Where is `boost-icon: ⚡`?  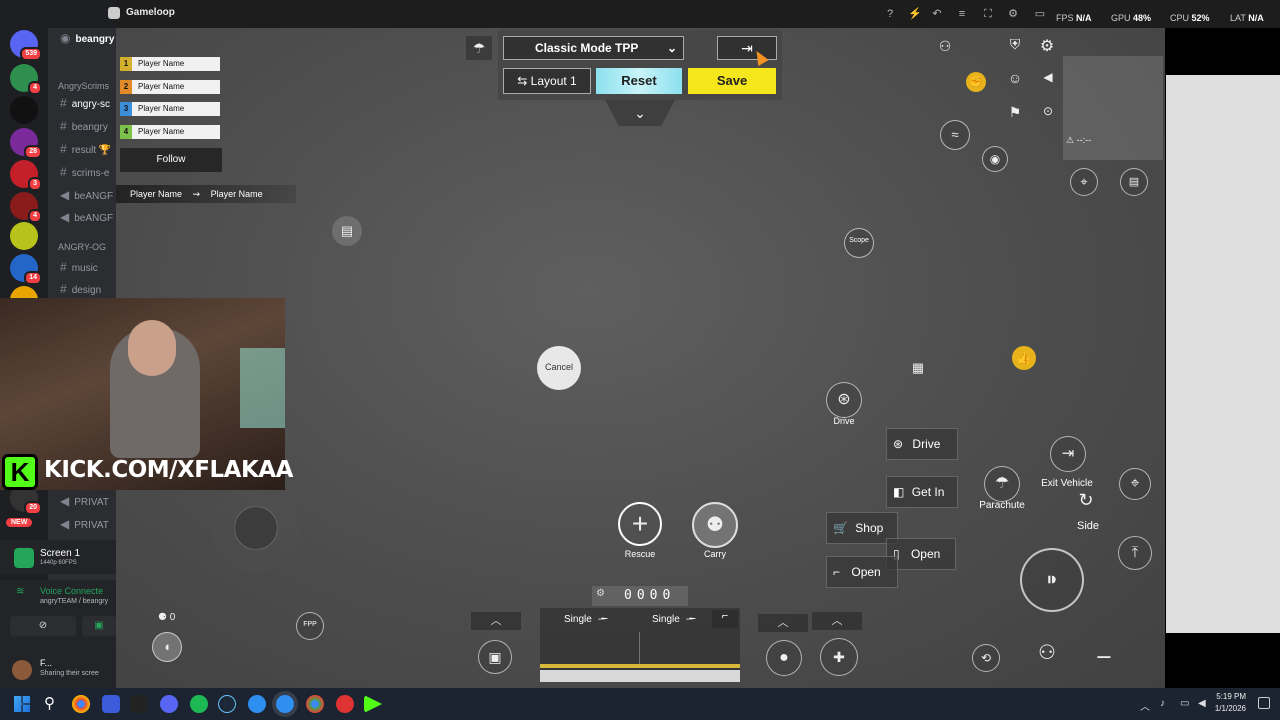
boost-icon: ⚡ is located at coordinates (915, 14).